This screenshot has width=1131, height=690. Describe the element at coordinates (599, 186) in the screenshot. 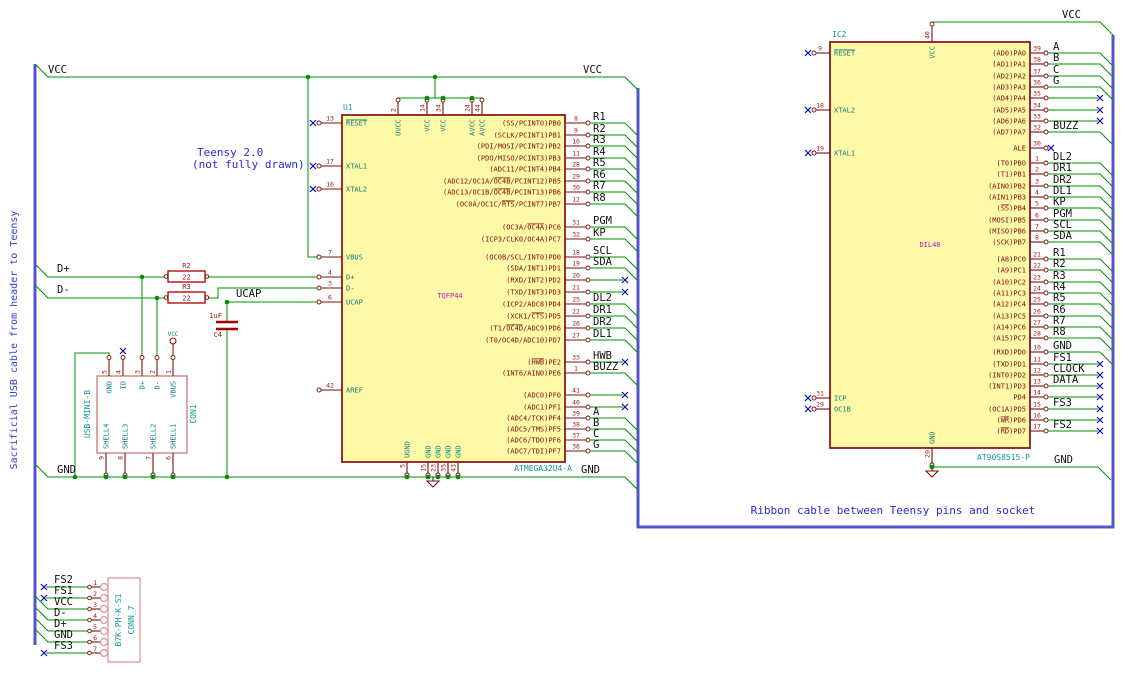

I see `net-label-R7: R7` at that location.